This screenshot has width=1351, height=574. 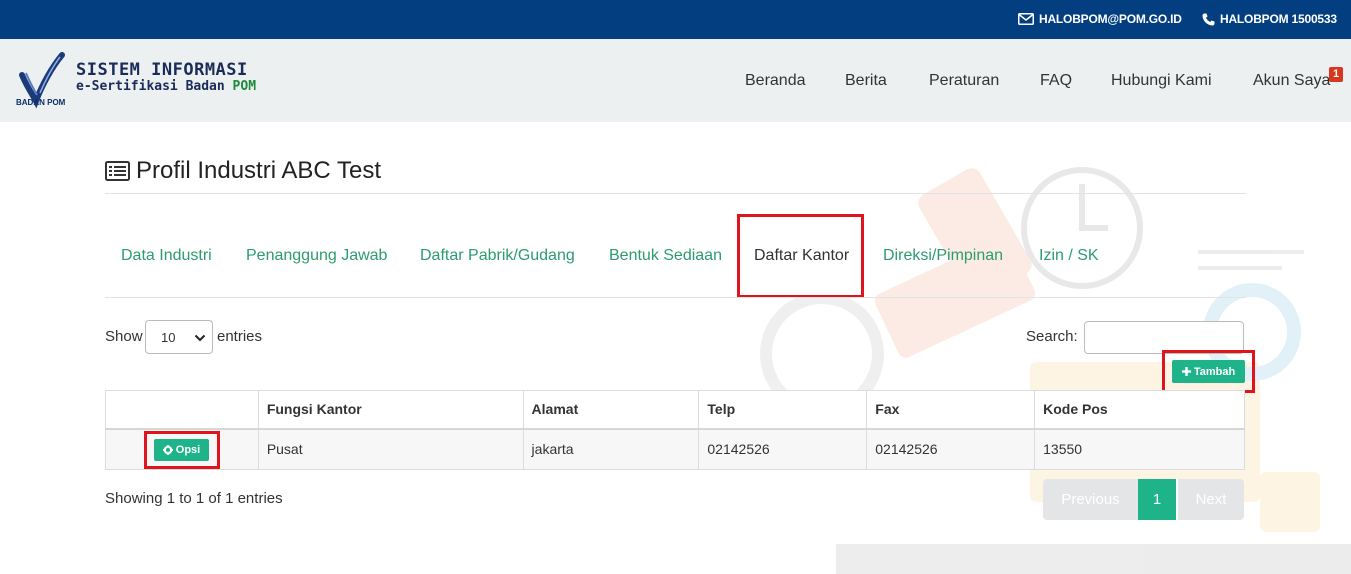 What do you see at coordinates (1186, 371) in the screenshot?
I see `plus-icon` at bounding box center [1186, 371].